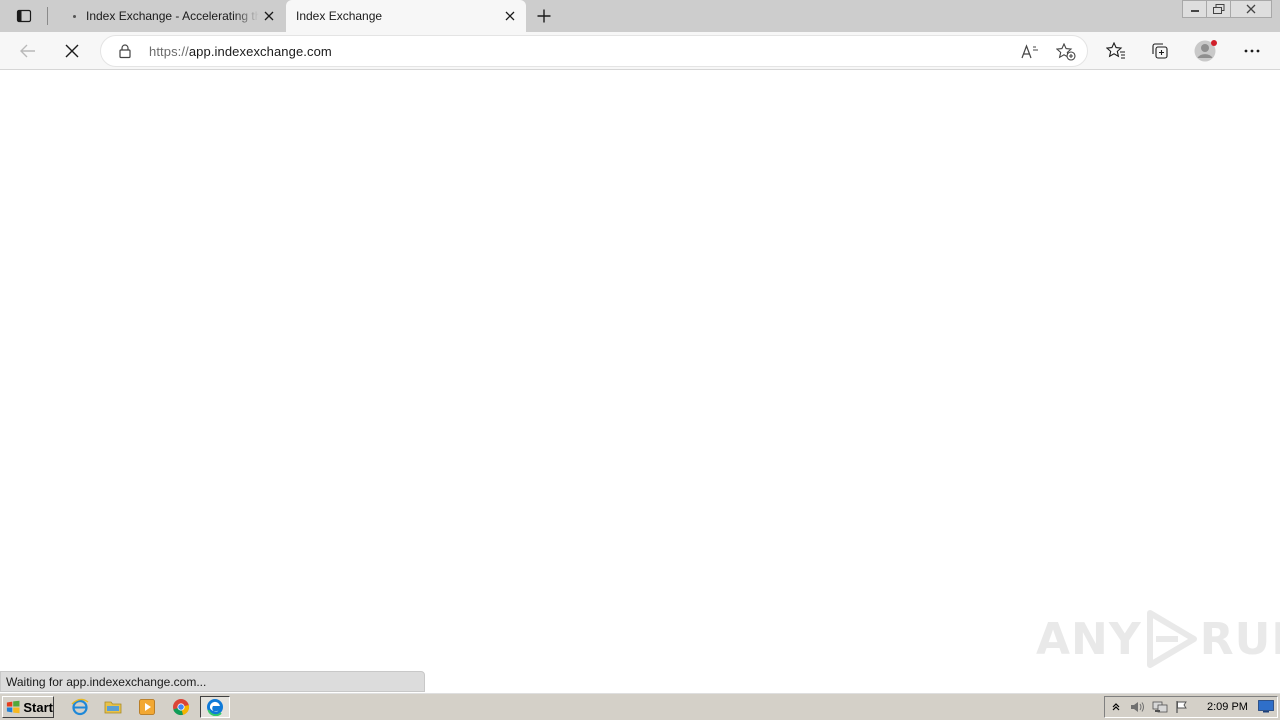 This screenshot has width=1280, height=720. Describe the element at coordinates (1218, 9) in the screenshot. I see `restore-icon` at that location.